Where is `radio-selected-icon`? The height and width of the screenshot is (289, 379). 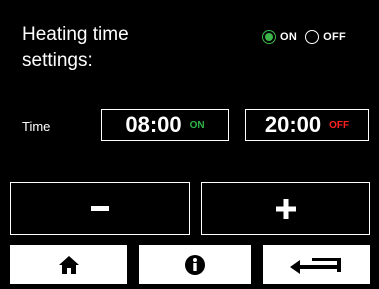
radio-selected-icon is located at coordinates (269, 37).